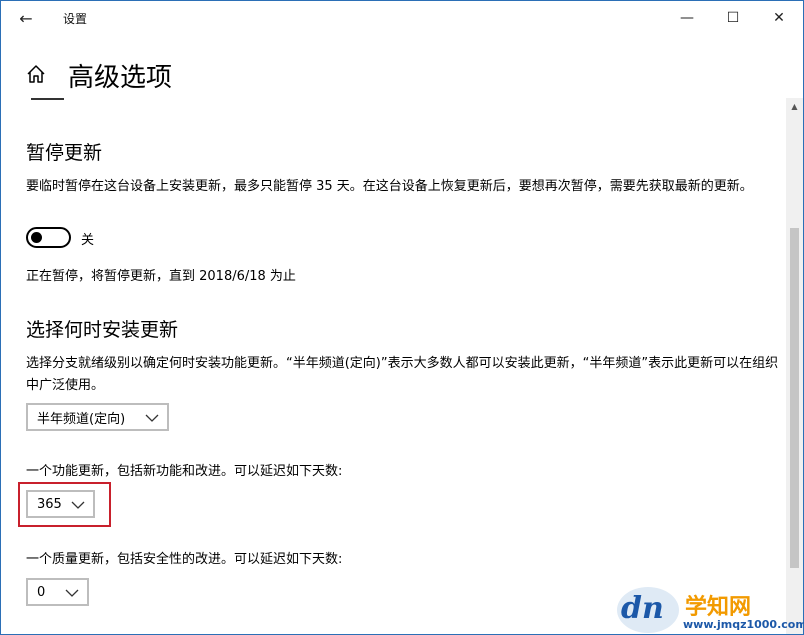  What do you see at coordinates (49, 504) in the screenshot?
I see `feature-defer-value: 365` at bounding box center [49, 504].